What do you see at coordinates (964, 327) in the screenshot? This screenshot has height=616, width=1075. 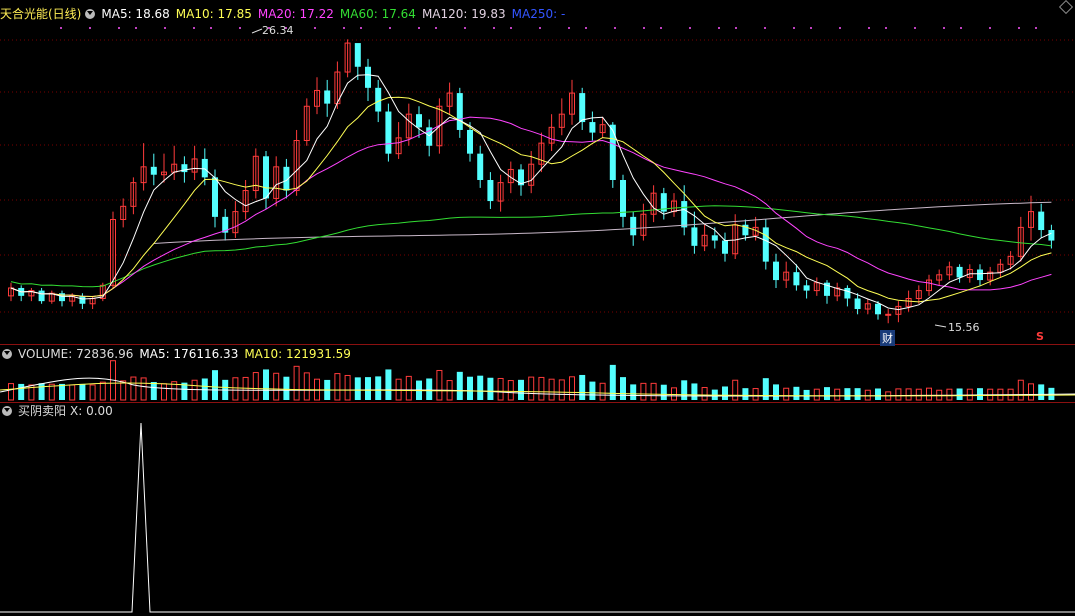 I see `low-price-label: 15.56` at bounding box center [964, 327].